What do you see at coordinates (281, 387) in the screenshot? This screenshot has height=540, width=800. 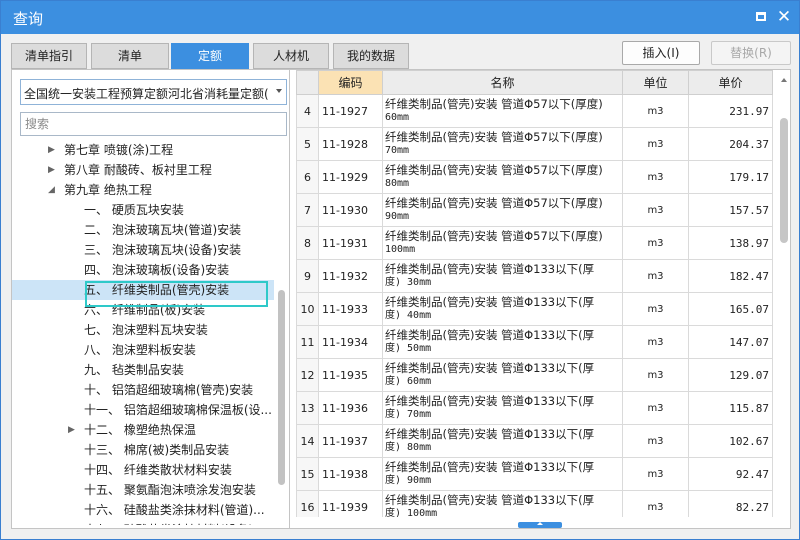 I see `tree-scrollbar-thumb` at bounding box center [281, 387].